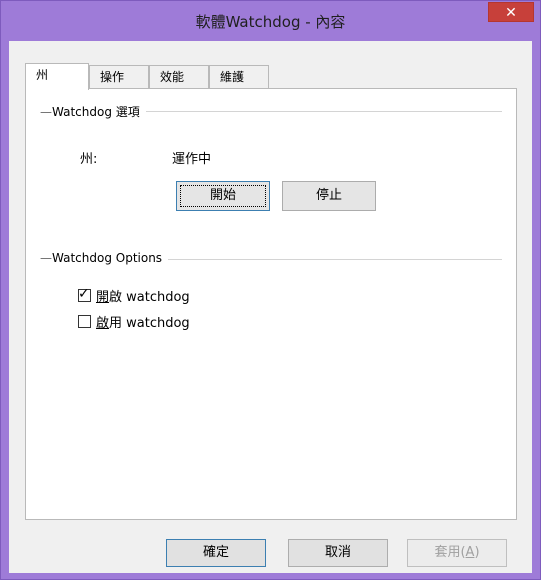 Image resolution: width=541 pixels, height=580 pixels. I want to click on cancel-button-label: 取消, so click(337, 552).